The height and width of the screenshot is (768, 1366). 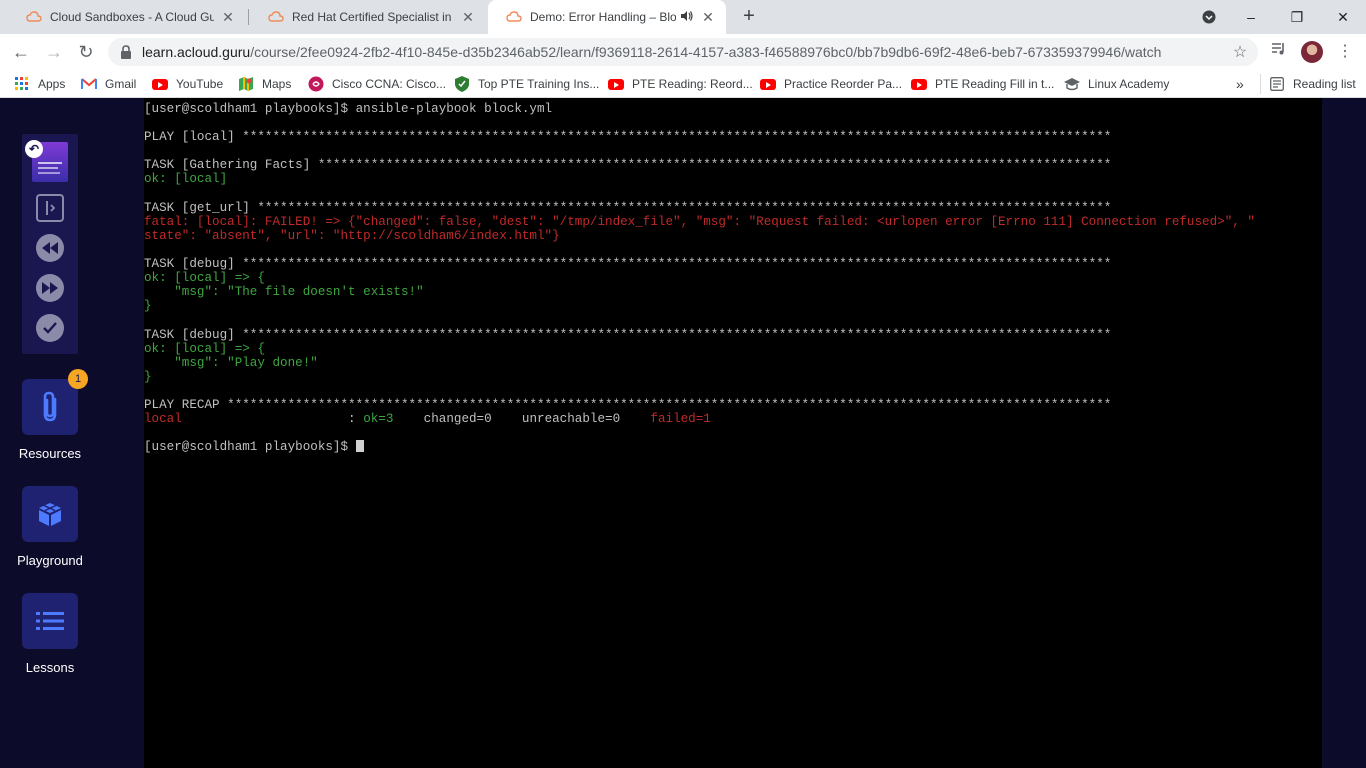 I want to click on bookmark-apps: Apps, so click(x=39, y=84).